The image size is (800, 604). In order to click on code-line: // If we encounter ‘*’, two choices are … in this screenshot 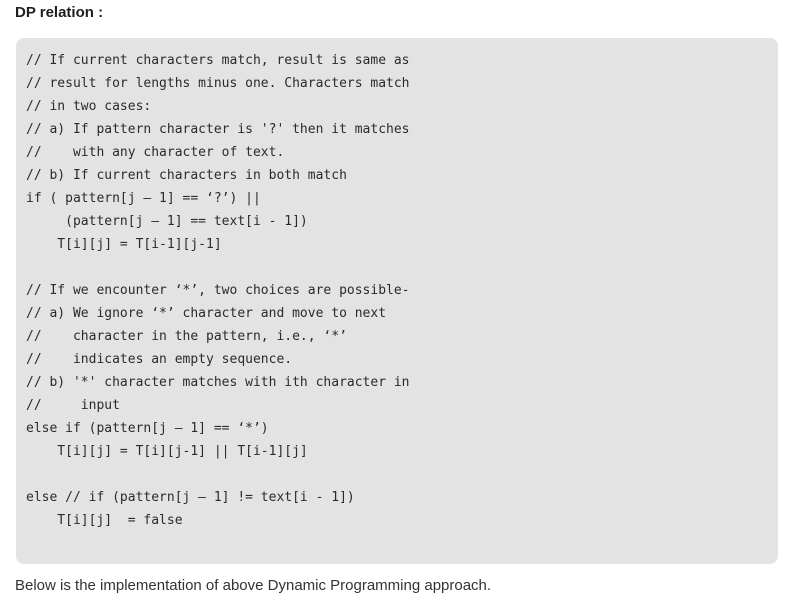, I will do `click(218, 290)`.